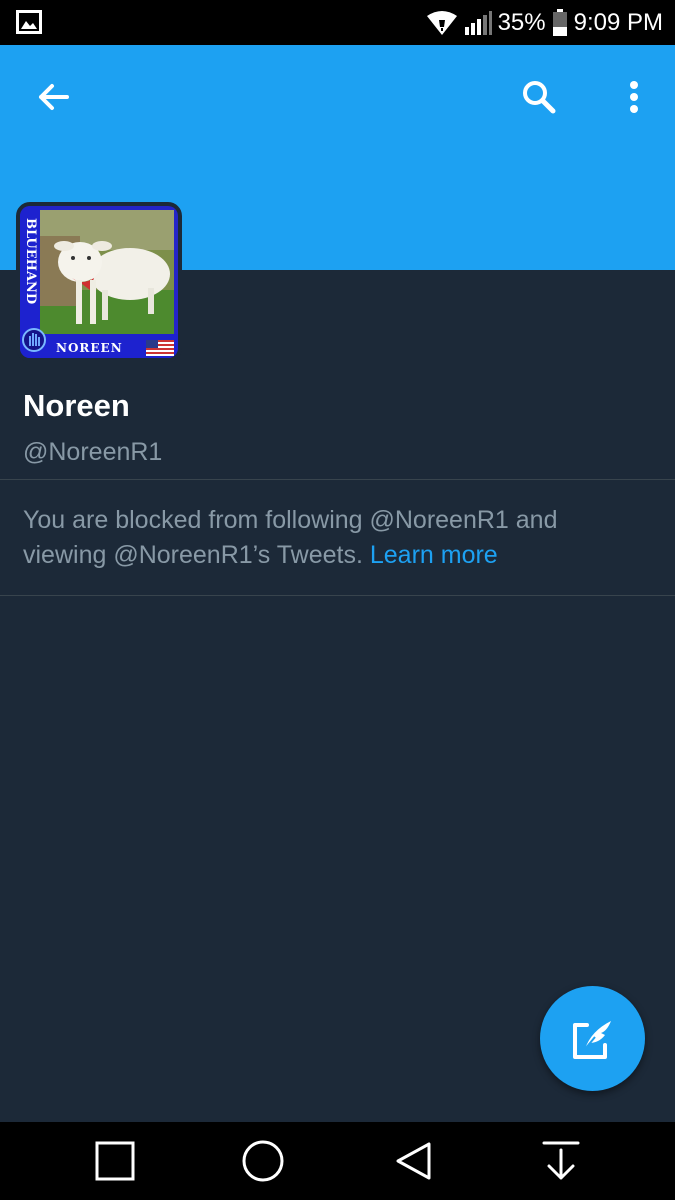 The height and width of the screenshot is (1200, 675). I want to click on compose-tweet-icon, so click(591, 1039).